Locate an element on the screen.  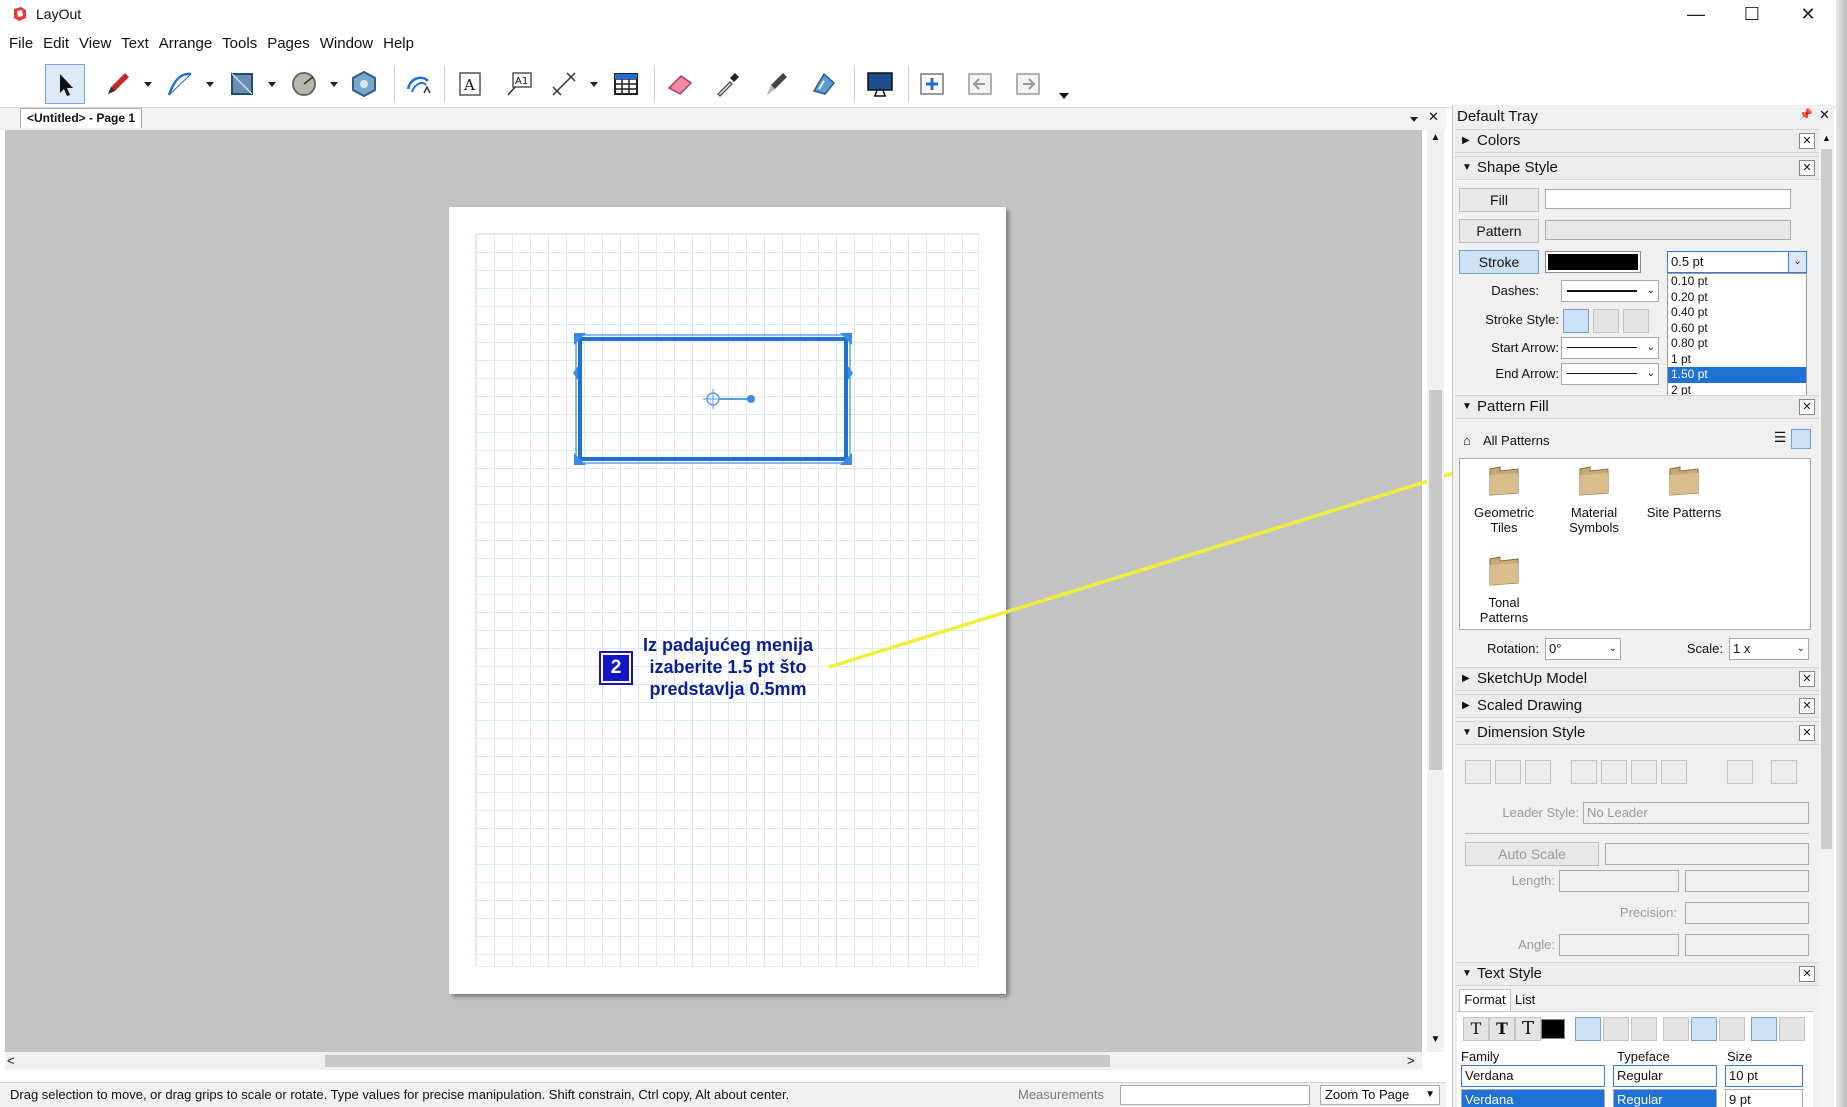
table-tool-button is located at coordinates (626, 84).